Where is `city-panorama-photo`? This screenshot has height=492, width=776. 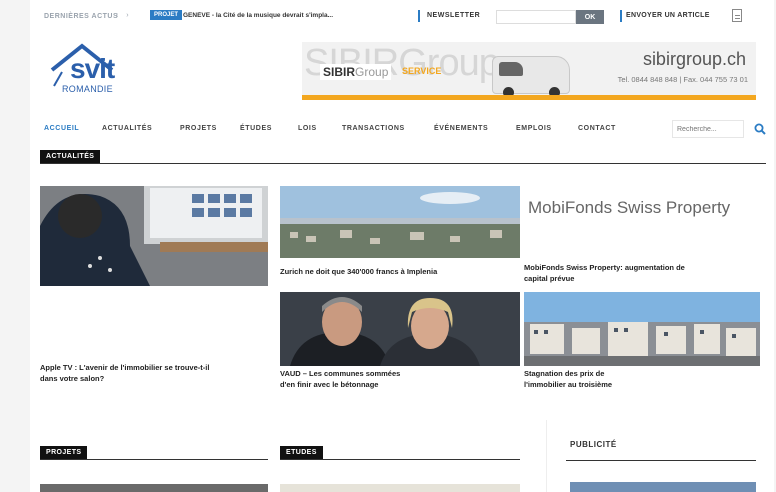 city-panorama-photo is located at coordinates (400, 222).